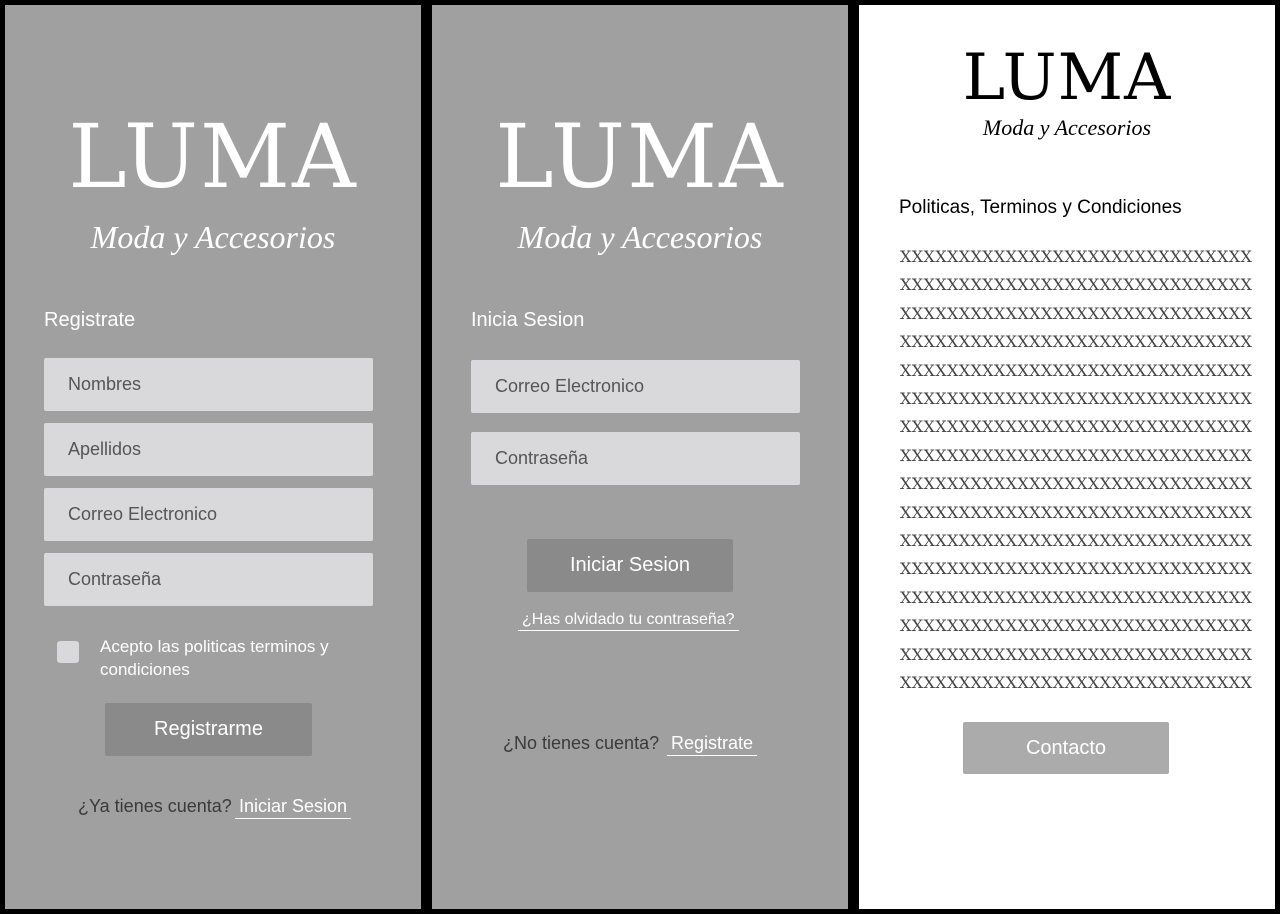 This screenshot has height=914, width=1280. I want to click on have-account-text: ¿Ya tienes cuenta?, so click(155, 806).